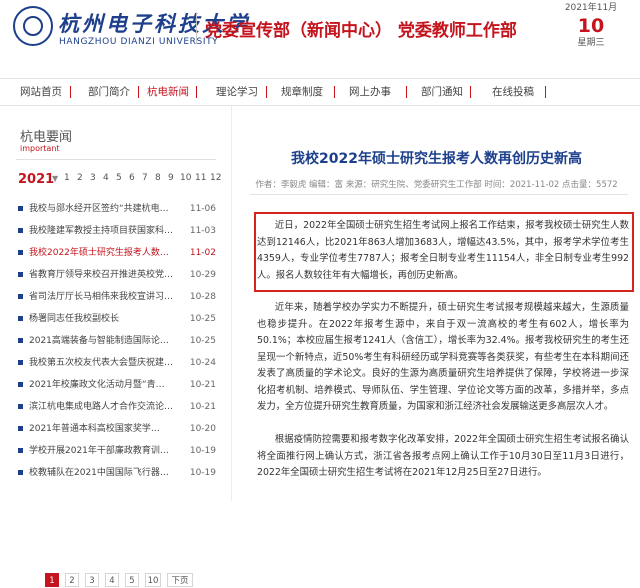 This screenshot has width=640, height=588. I want to click on sidebar-divider, so click(116, 159).